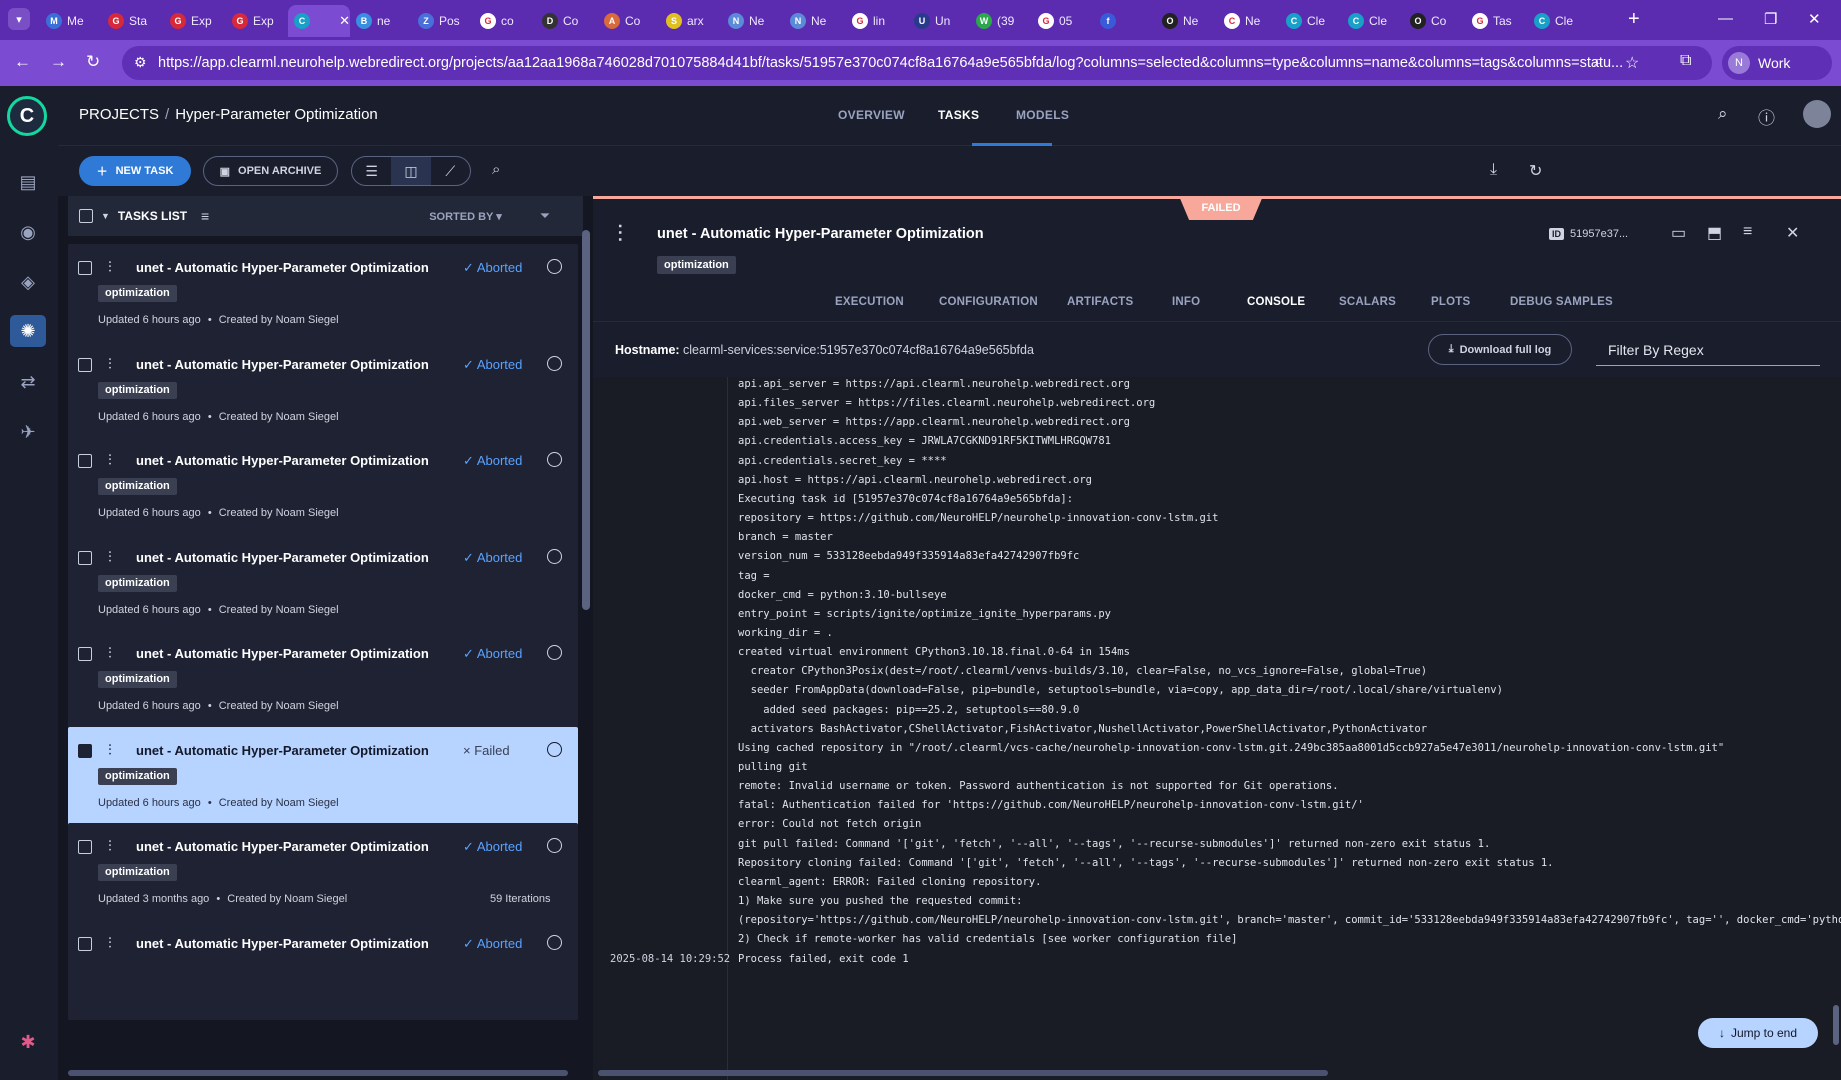  What do you see at coordinates (505, 21) in the screenshot?
I see `browser-tab: Gco` at bounding box center [505, 21].